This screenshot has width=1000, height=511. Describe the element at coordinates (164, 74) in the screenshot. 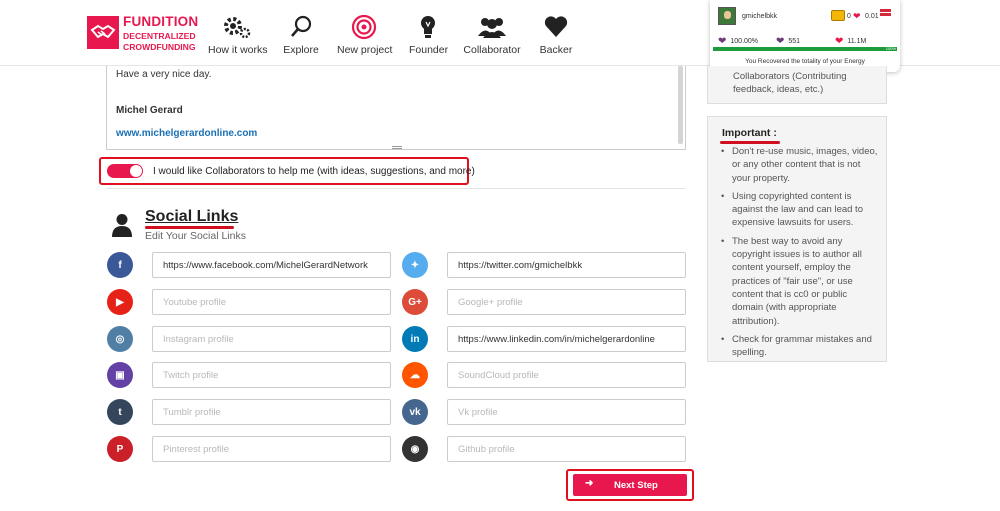

I see `signature-greeting: Have a very nice day.` at that location.